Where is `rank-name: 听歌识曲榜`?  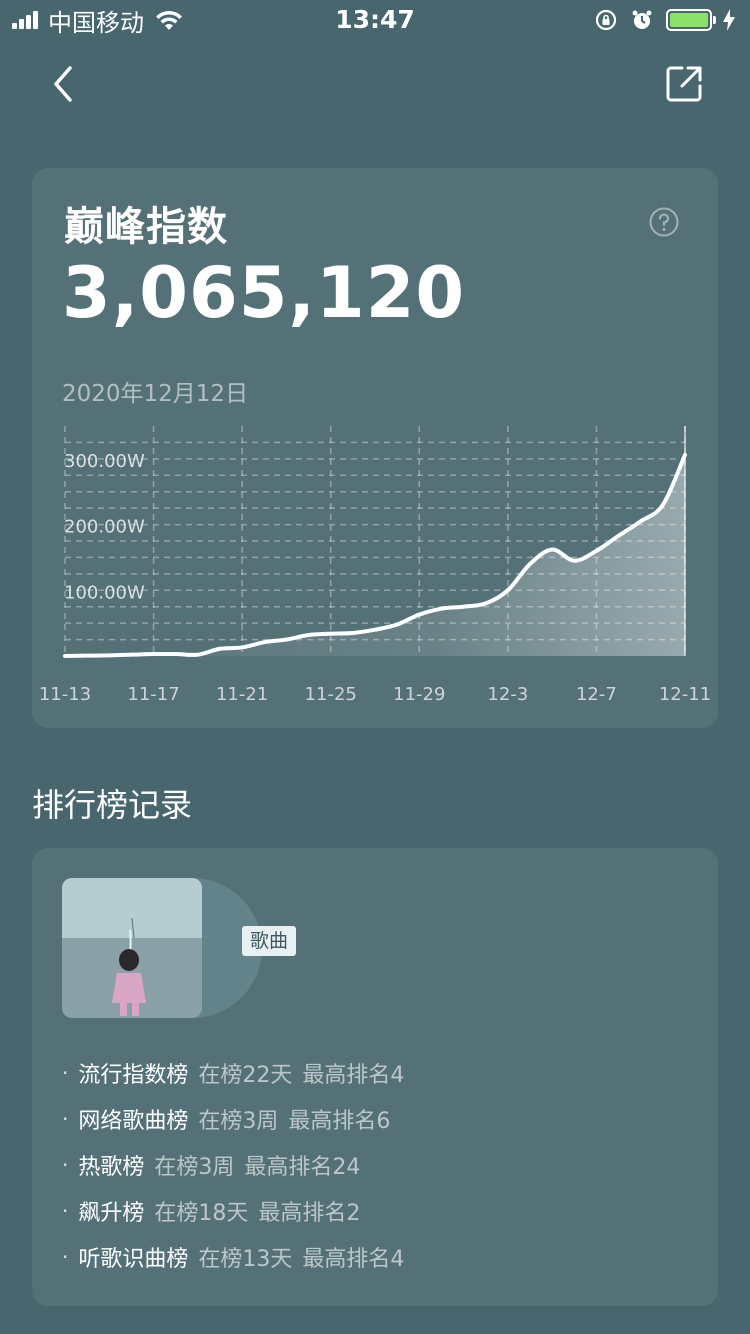 rank-name: 听歌识曲榜 is located at coordinates (133, 1259).